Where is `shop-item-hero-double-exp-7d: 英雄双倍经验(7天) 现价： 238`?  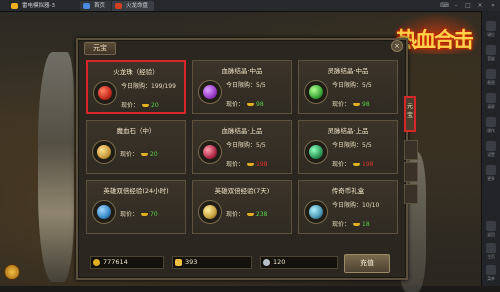 shop-item-hero-double-exp-7d: 英雄双倍经验(7天) 现价： 238 is located at coordinates (242, 207).